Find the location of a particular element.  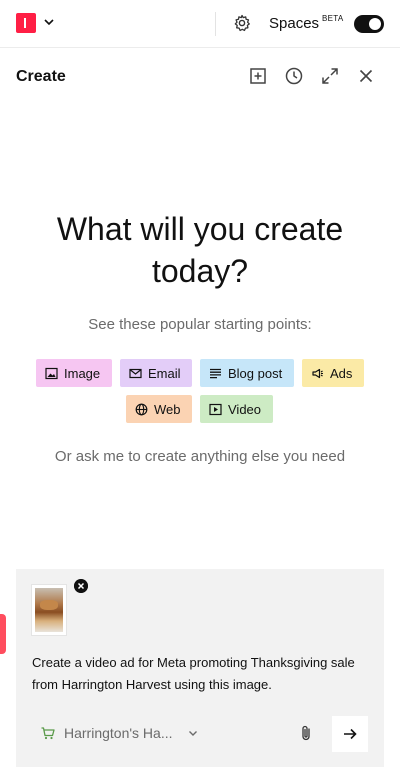

starting-points-subtitle: See these popular starting points: is located at coordinates (200, 324).